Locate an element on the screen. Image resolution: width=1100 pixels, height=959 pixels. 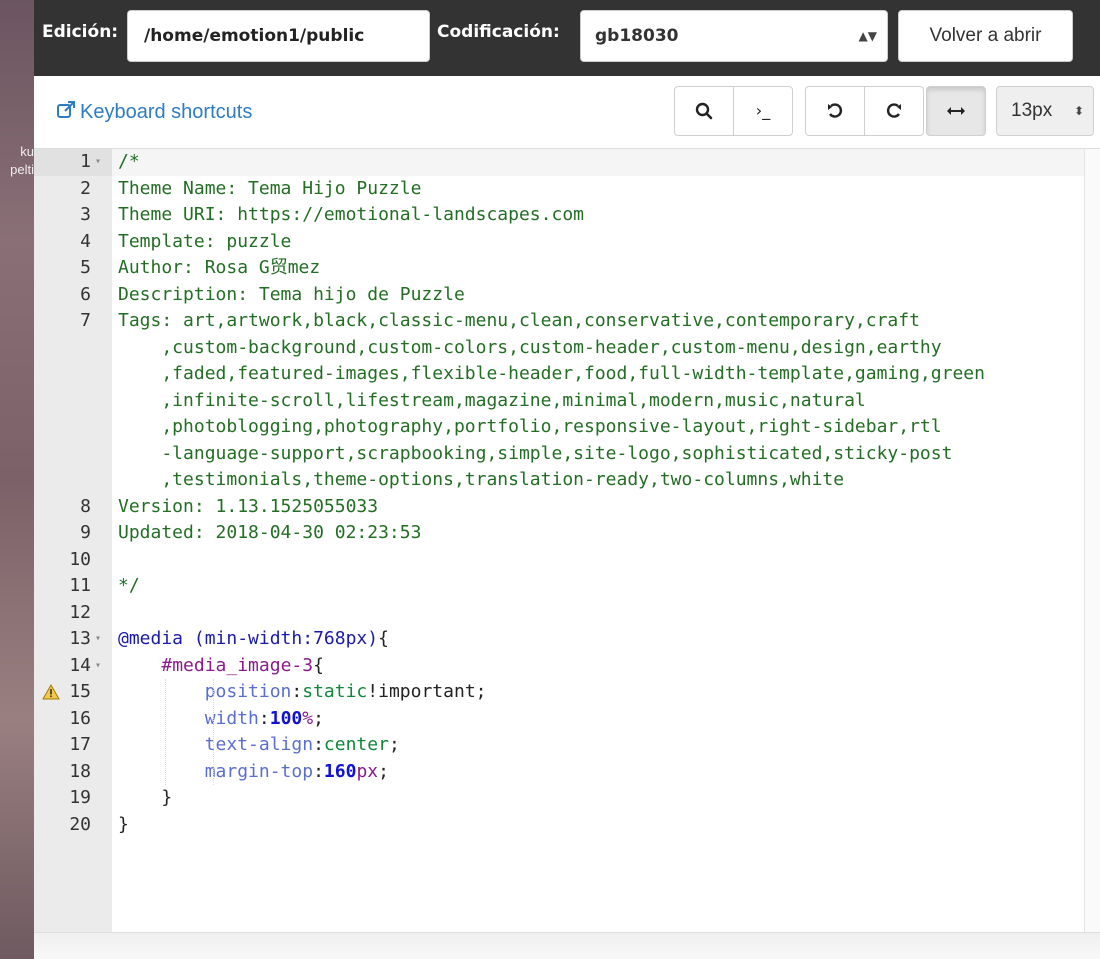
code-line: 8 Version: 1.13.1525055033 is located at coordinates (559, 507).